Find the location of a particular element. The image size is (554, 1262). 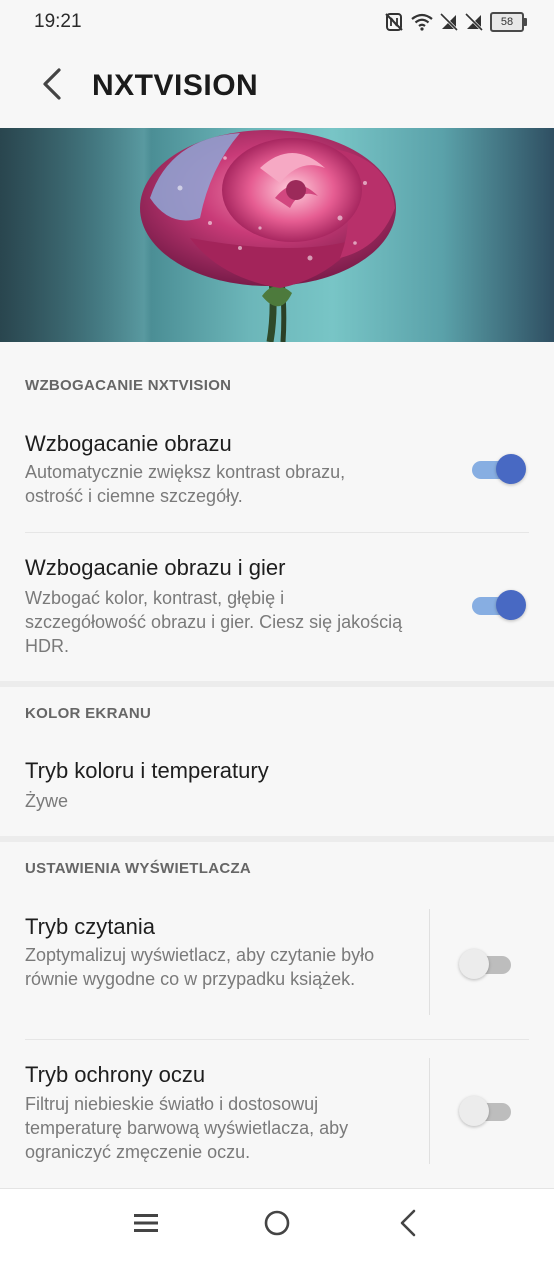

status-icons: 58 is located at coordinates (455, 22).